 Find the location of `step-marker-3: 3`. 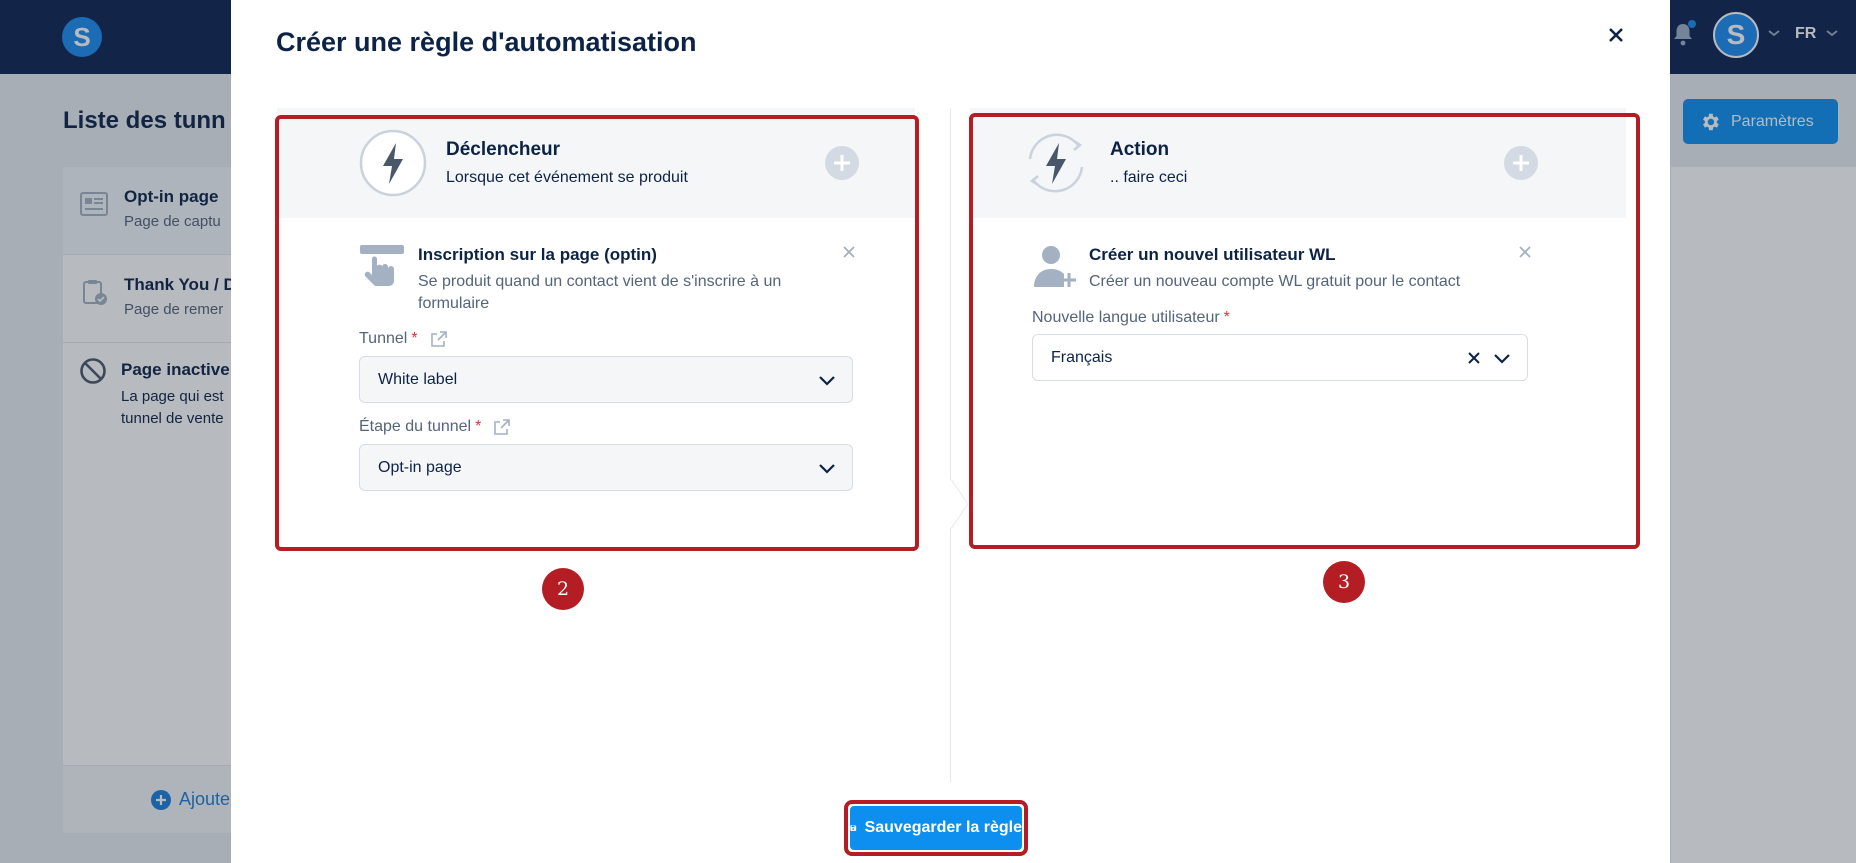

step-marker-3: 3 is located at coordinates (1344, 582).